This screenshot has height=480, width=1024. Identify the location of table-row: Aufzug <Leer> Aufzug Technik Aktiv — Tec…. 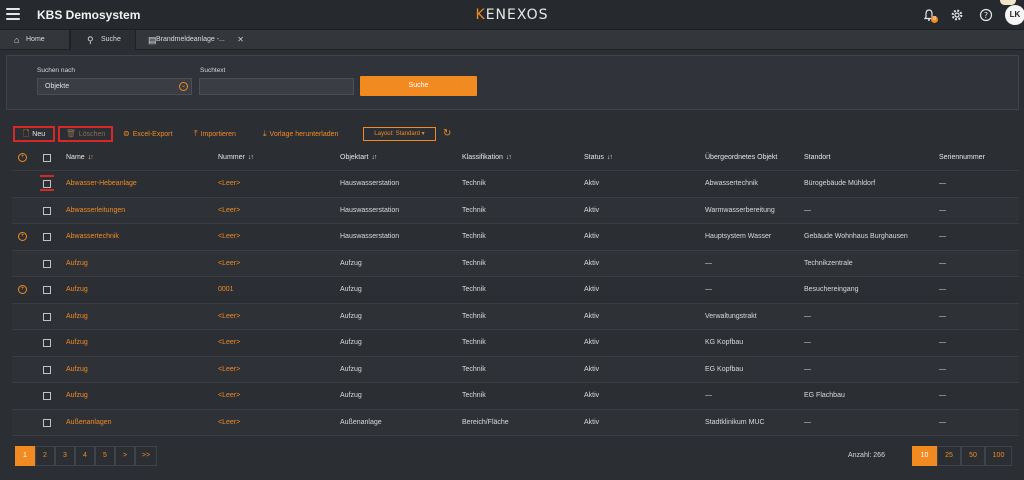
(515, 263).